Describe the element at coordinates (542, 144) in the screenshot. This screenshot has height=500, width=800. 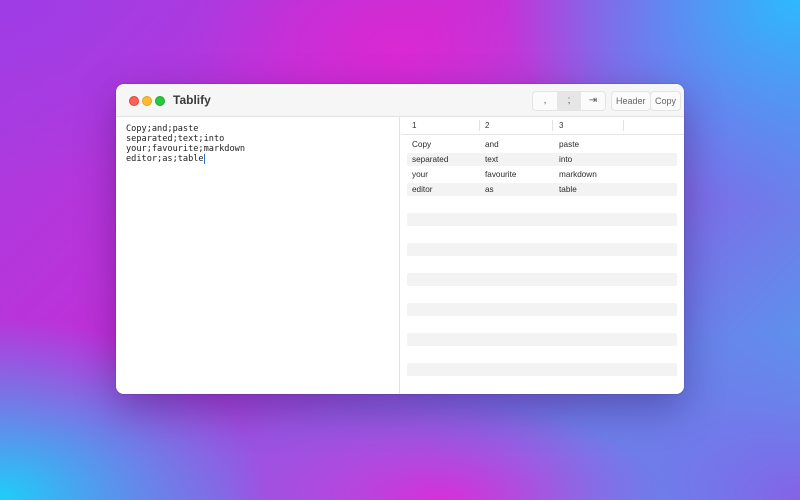
I see `table-row: Copy and paste` at that location.